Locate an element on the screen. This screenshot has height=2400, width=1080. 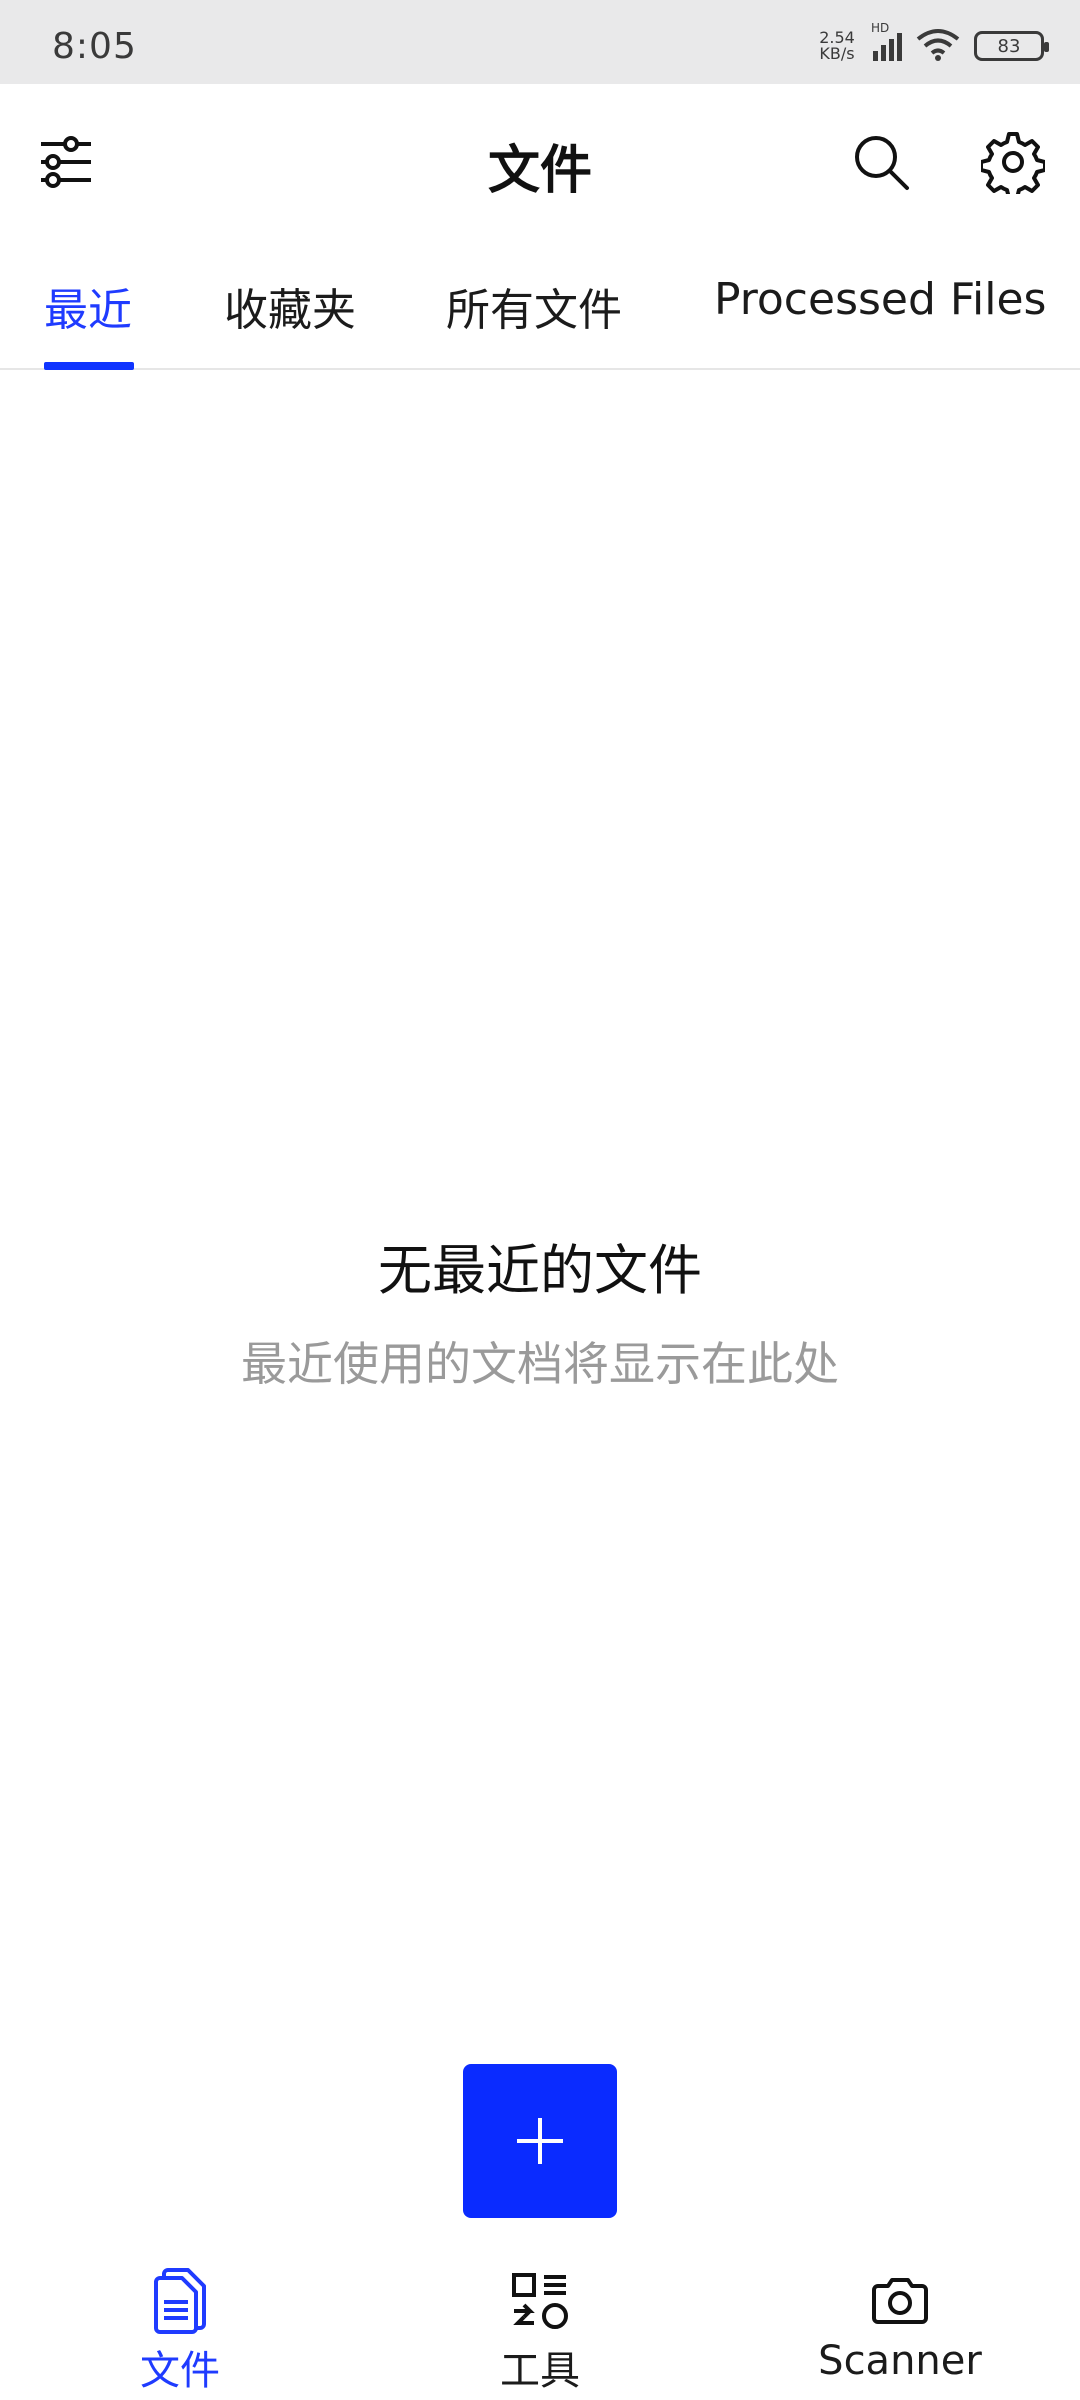
gear-icon is located at coordinates (1013, 163).